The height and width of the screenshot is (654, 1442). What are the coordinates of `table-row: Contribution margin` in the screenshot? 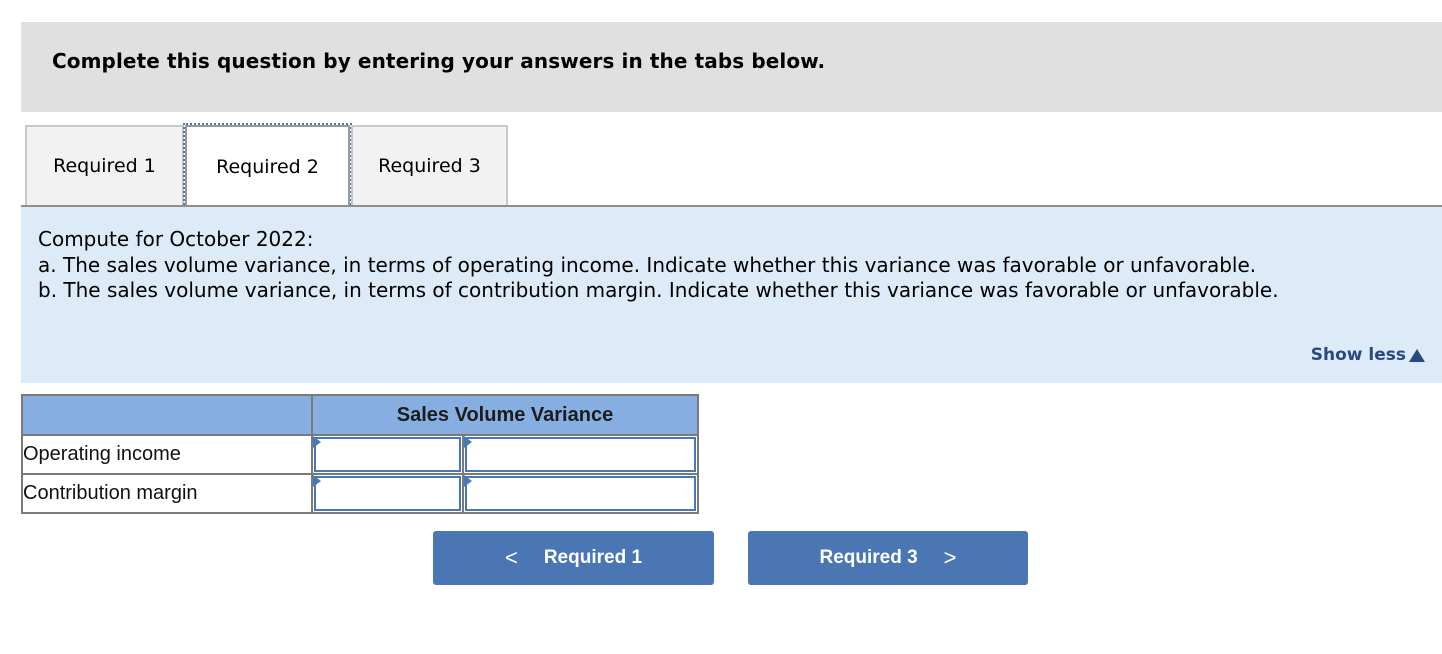 It's located at (360, 493).